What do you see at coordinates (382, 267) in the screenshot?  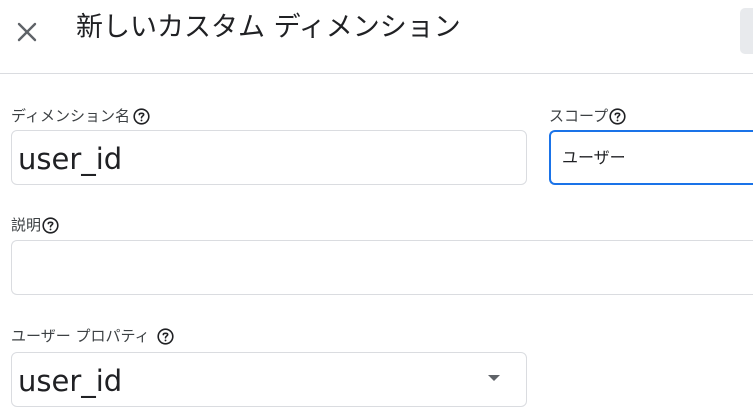 I see `description-field` at bounding box center [382, 267].